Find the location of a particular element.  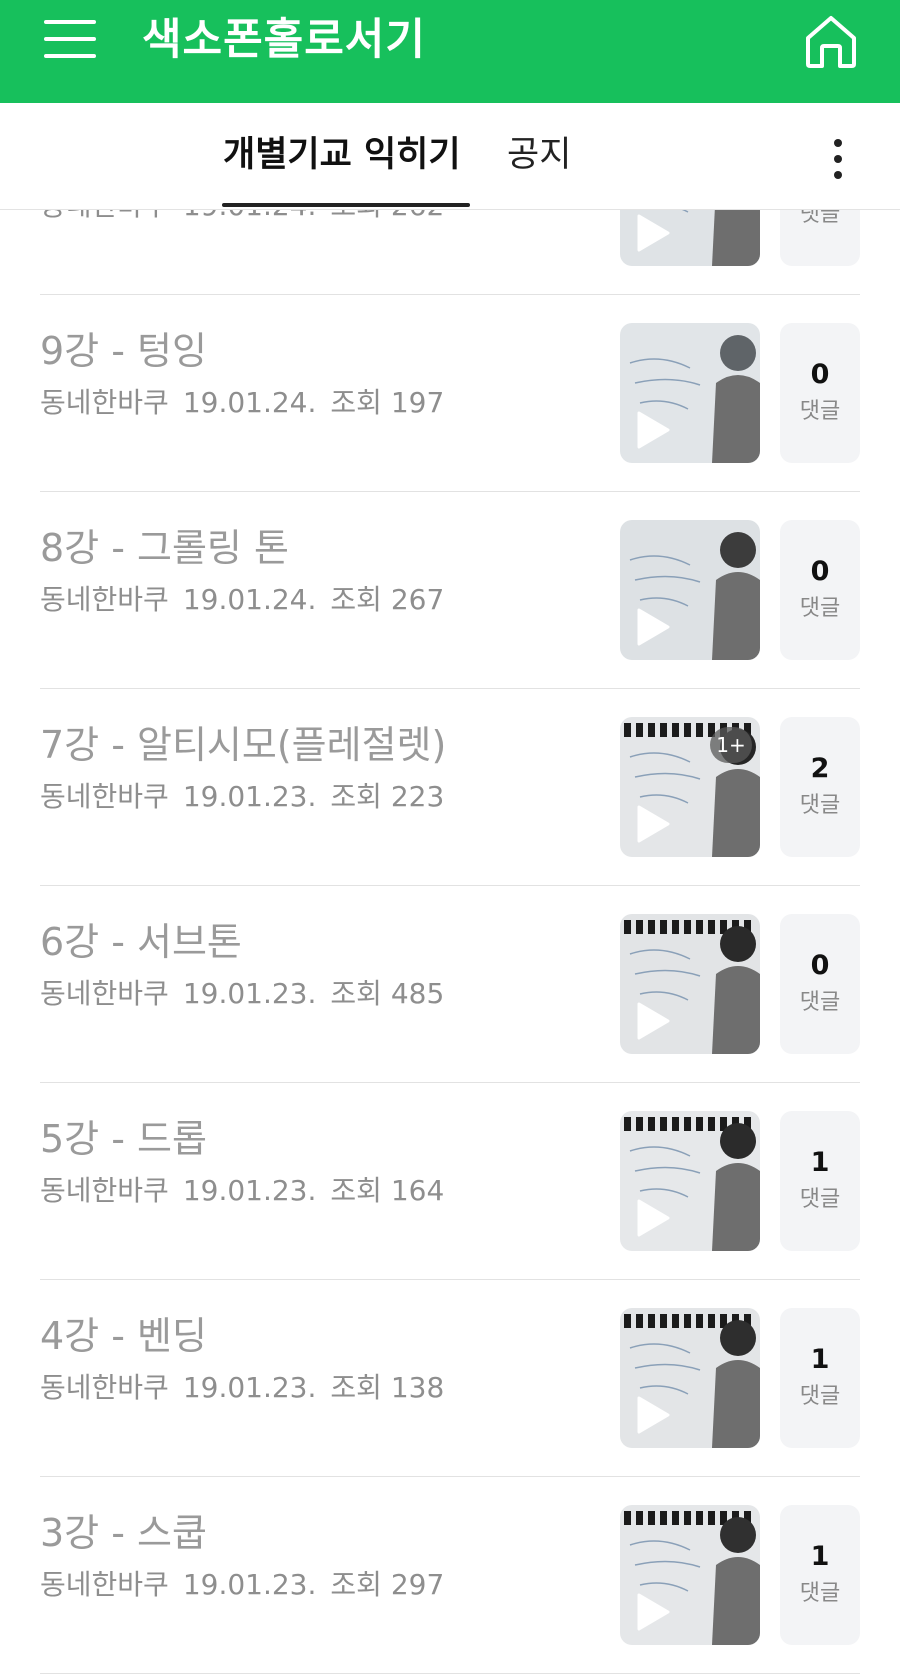

tab-notice: 공지 is located at coordinates (539, 155).